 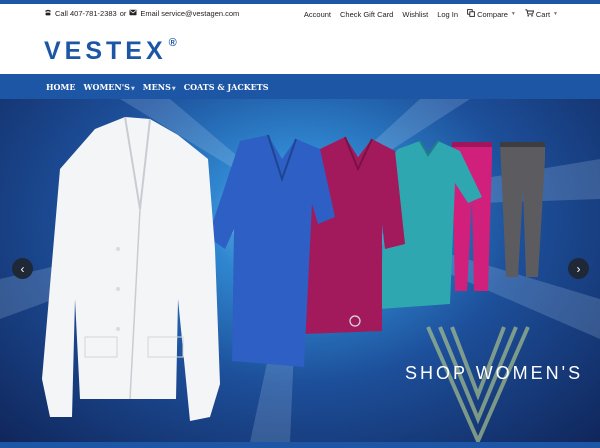 I want to click on nav-item-label: HOME, so click(x=61, y=87).